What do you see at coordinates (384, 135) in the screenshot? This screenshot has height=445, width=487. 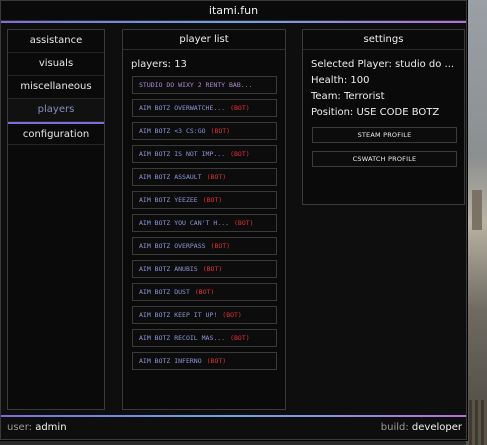 I see `steam-profile-button: STEAM PROFILE` at bounding box center [384, 135].